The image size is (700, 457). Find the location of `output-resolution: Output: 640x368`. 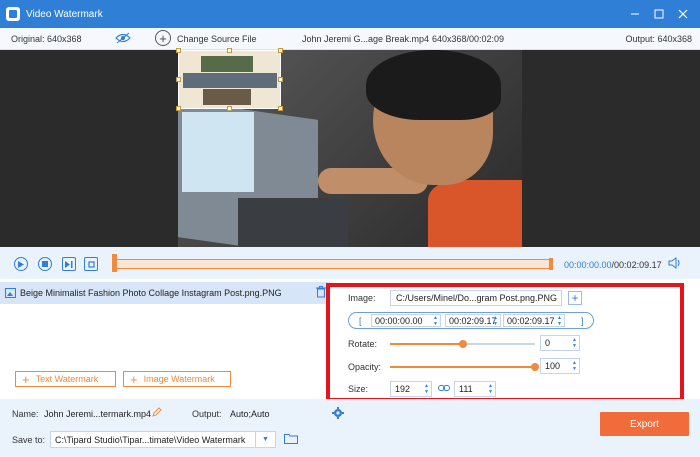

output-resolution: Output: 640x368 is located at coordinates (658, 38).